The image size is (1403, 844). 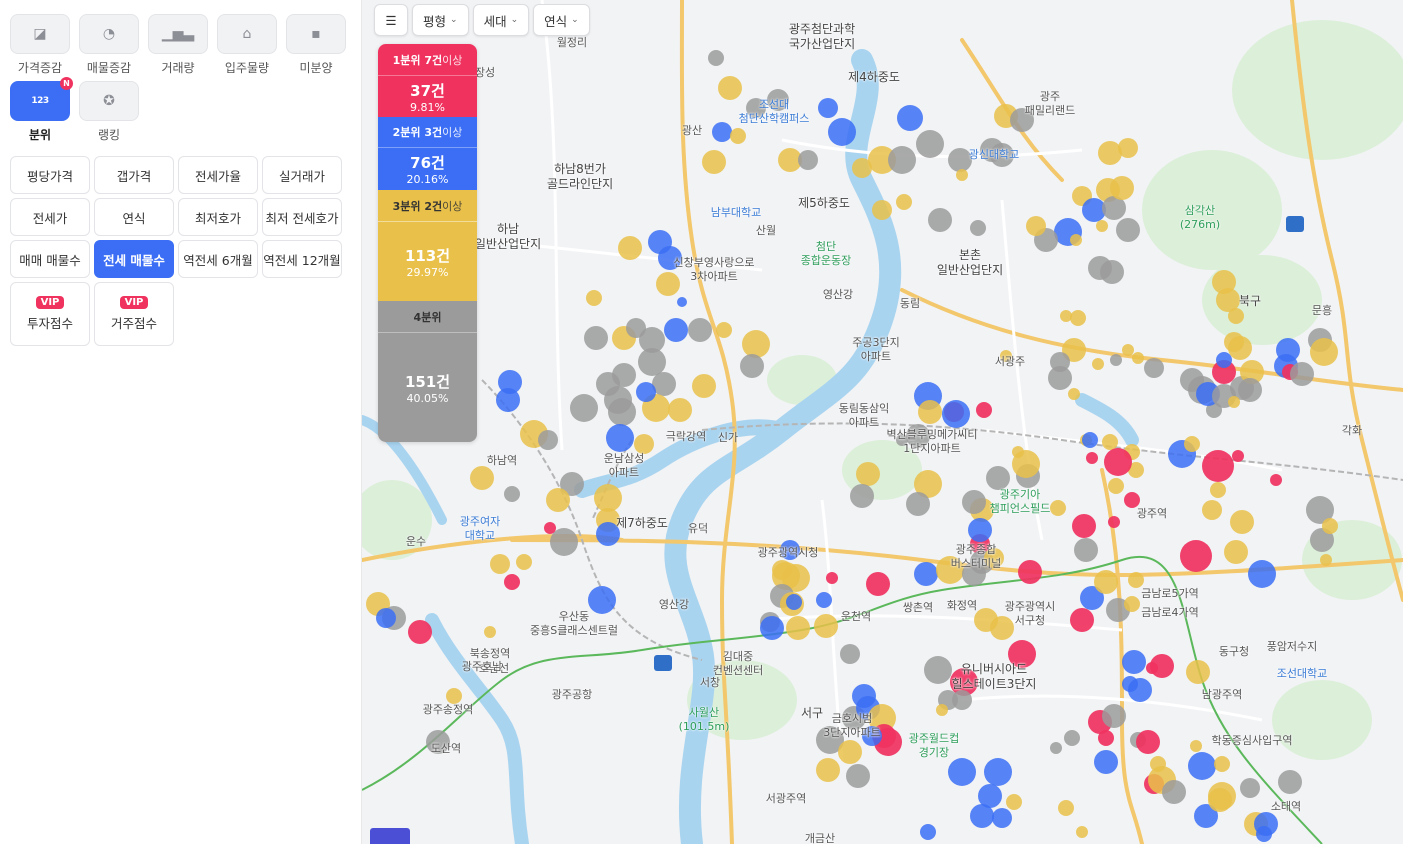 I want to click on option-jeonse-listings: 전세 매물수, so click(x=134, y=259).